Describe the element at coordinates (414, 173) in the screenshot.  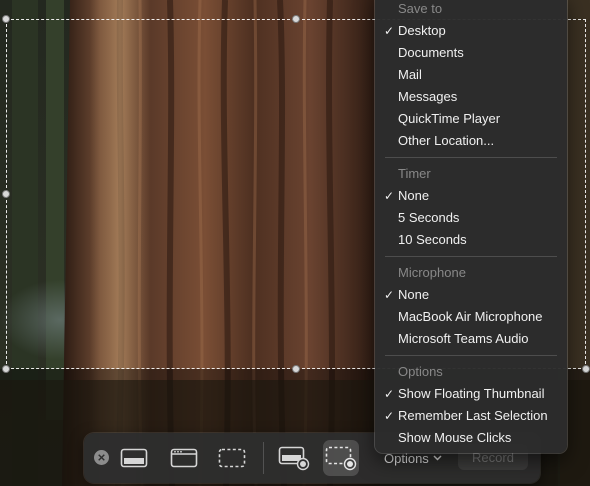
I see `menu-section-header: Timer` at that location.